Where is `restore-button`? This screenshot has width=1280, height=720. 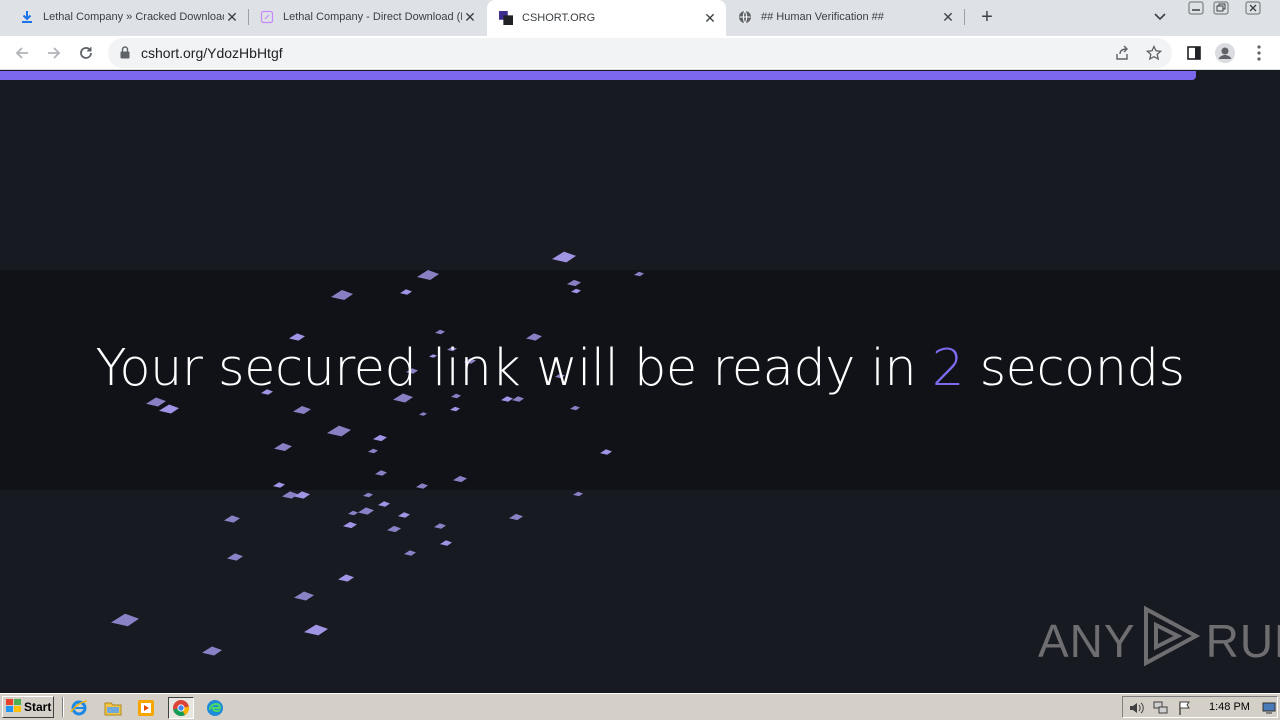
restore-button is located at coordinates (1221, 8).